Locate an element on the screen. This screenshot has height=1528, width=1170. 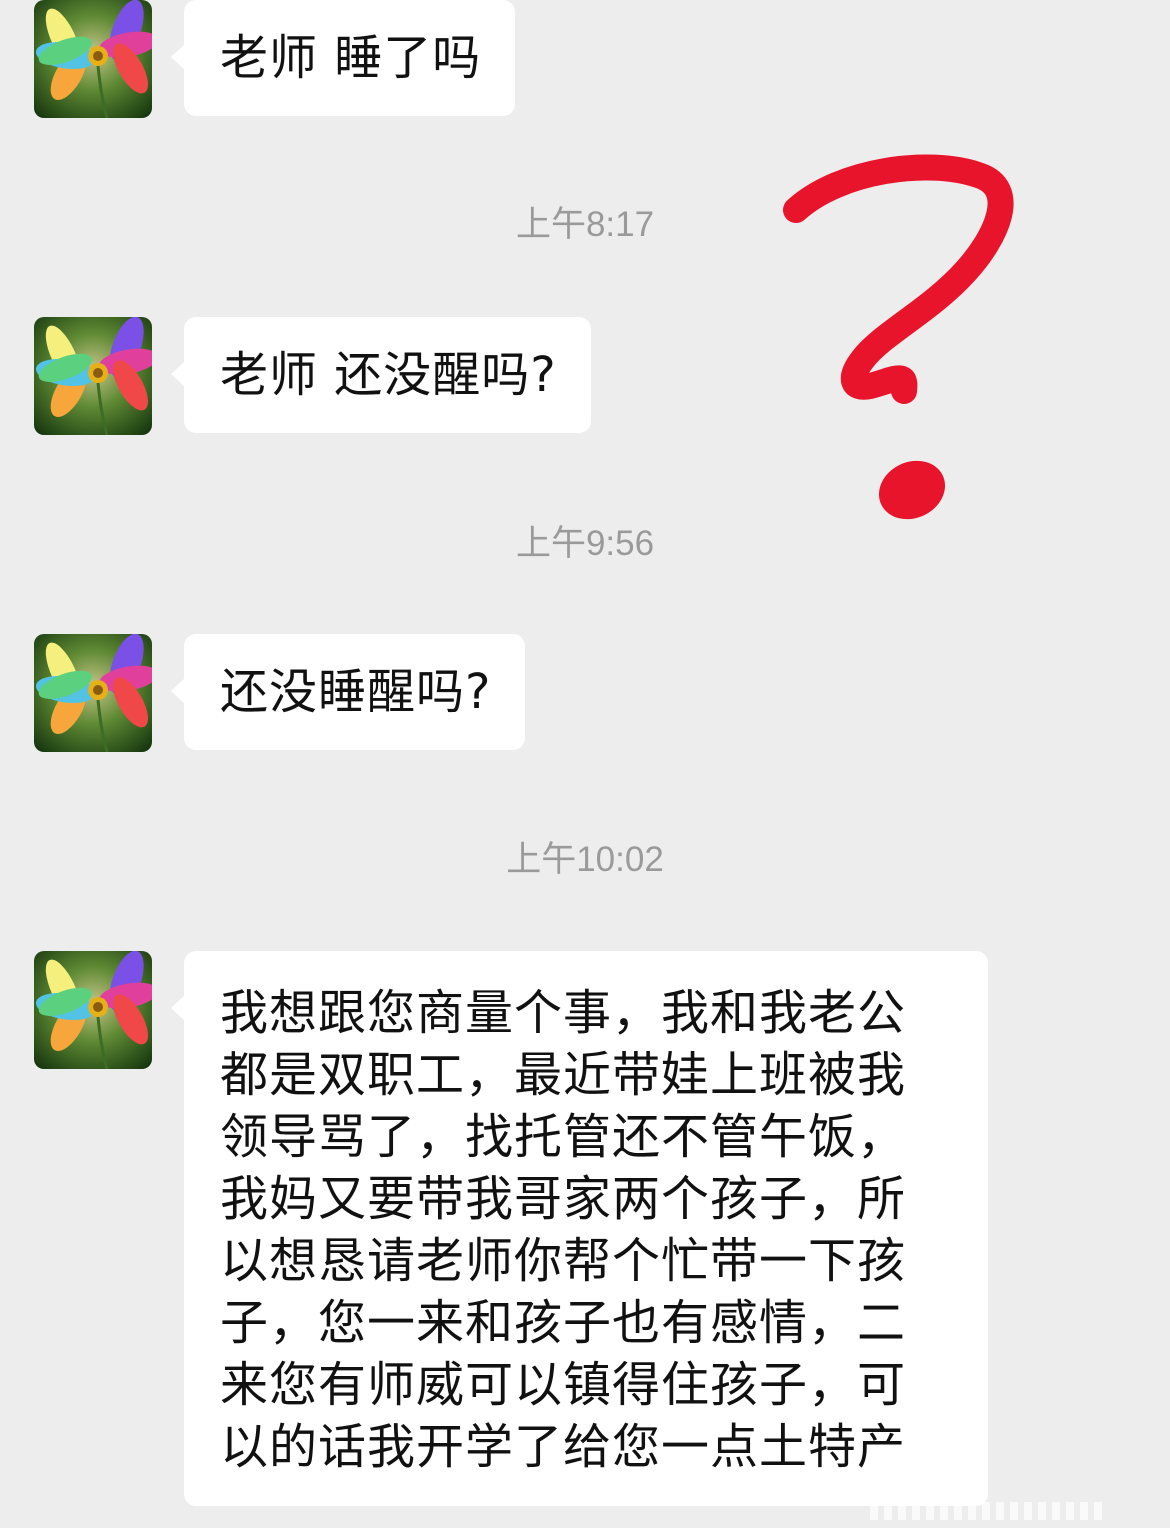
message-bubble: 还没睡醒吗? is located at coordinates (348, 692).